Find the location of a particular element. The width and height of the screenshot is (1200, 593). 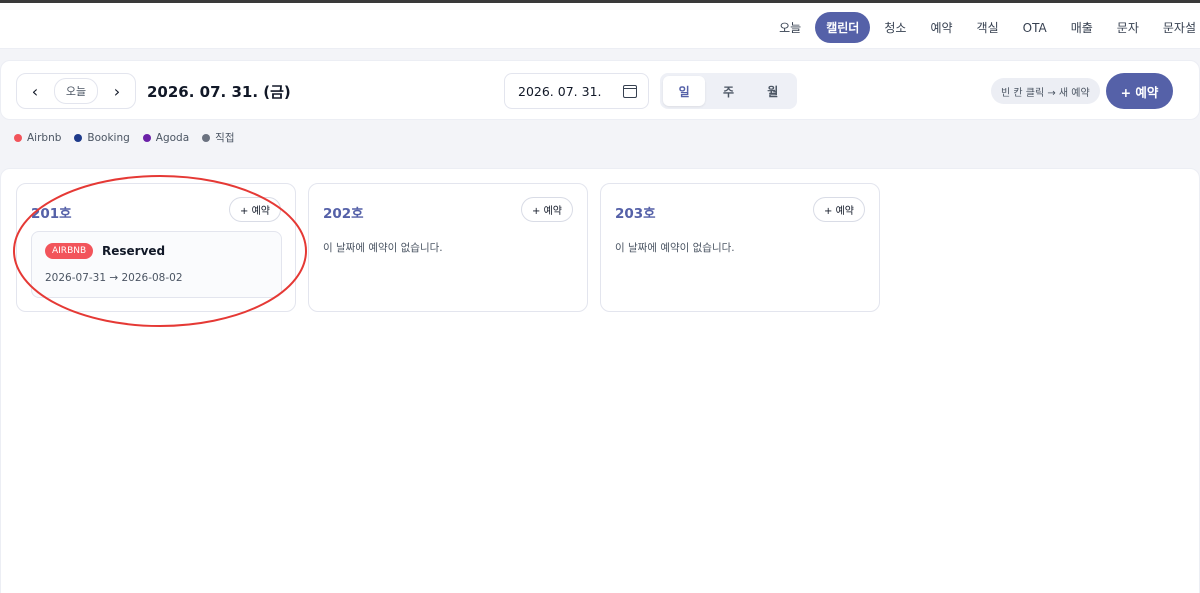

room-card-203: 203호 + 예약 이 날짜에 예약이 없습니다. is located at coordinates (740, 247).